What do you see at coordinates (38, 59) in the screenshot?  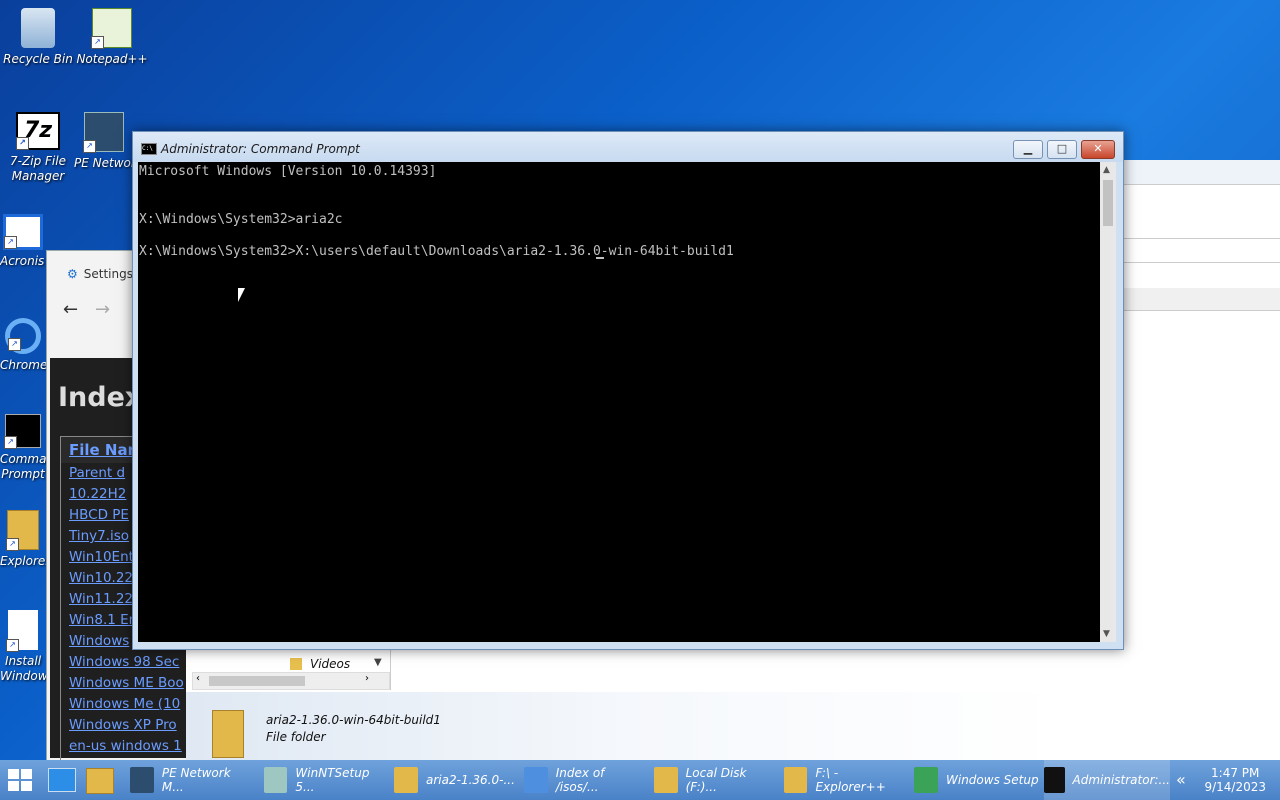 I see `desktop-icon-label: Recycle Bin` at bounding box center [38, 59].